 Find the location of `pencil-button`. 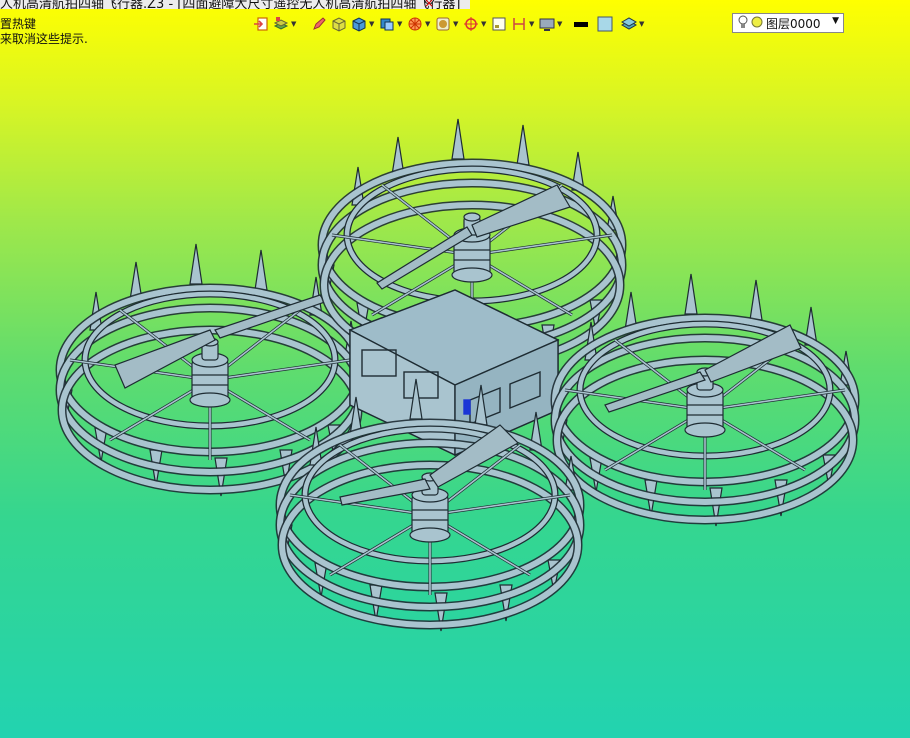

pencil-button is located at coordinates (319, 24).